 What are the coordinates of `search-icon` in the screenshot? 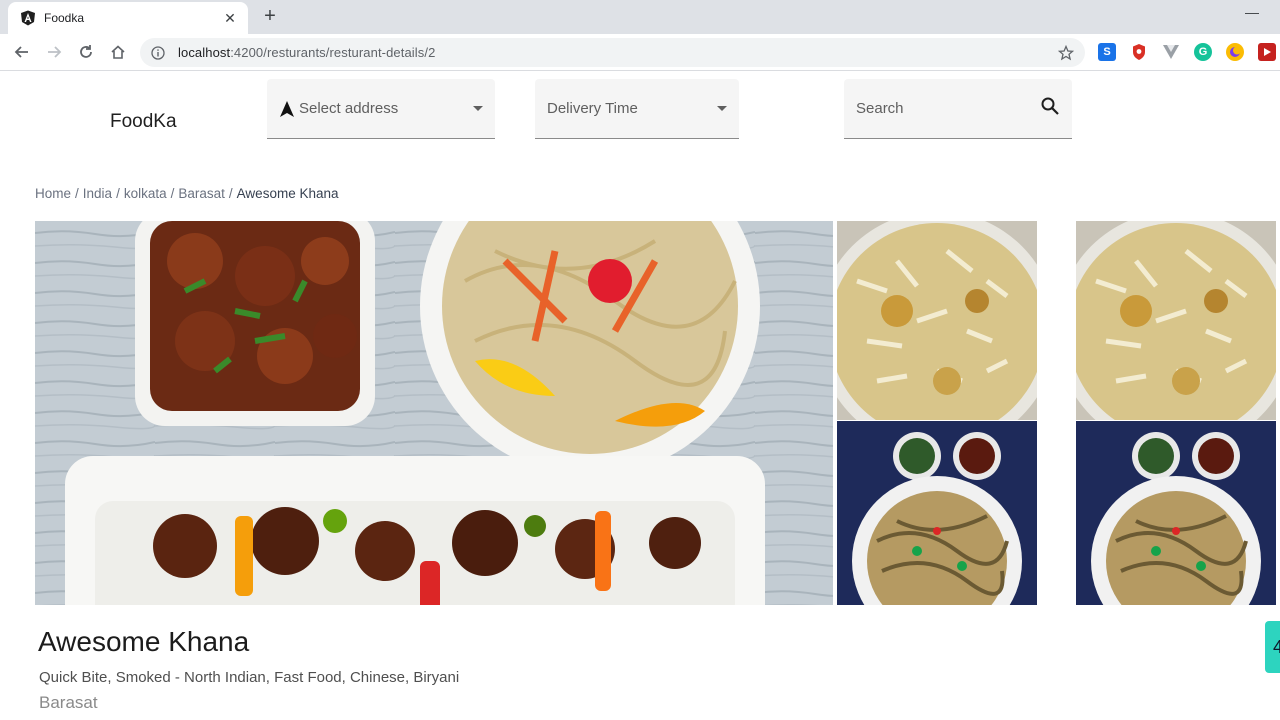 It's located at (1050, 108).